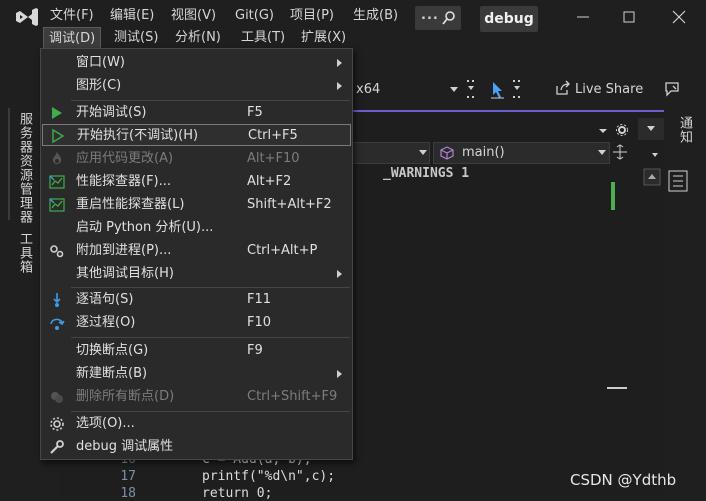 This screenshot has height=501, width=706. I want to click on minimize-icon, so click(583, 17).